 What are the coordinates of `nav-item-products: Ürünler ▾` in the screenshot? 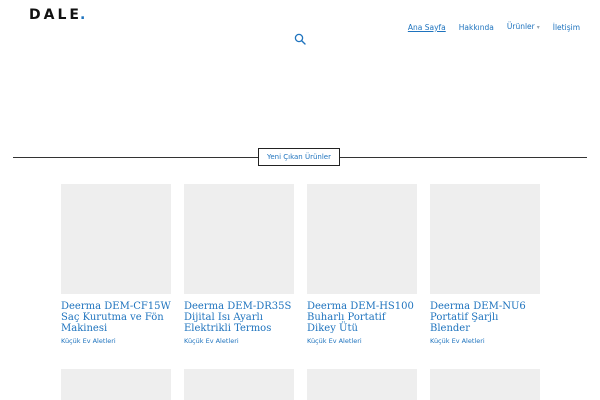 It's located at (523, 27).